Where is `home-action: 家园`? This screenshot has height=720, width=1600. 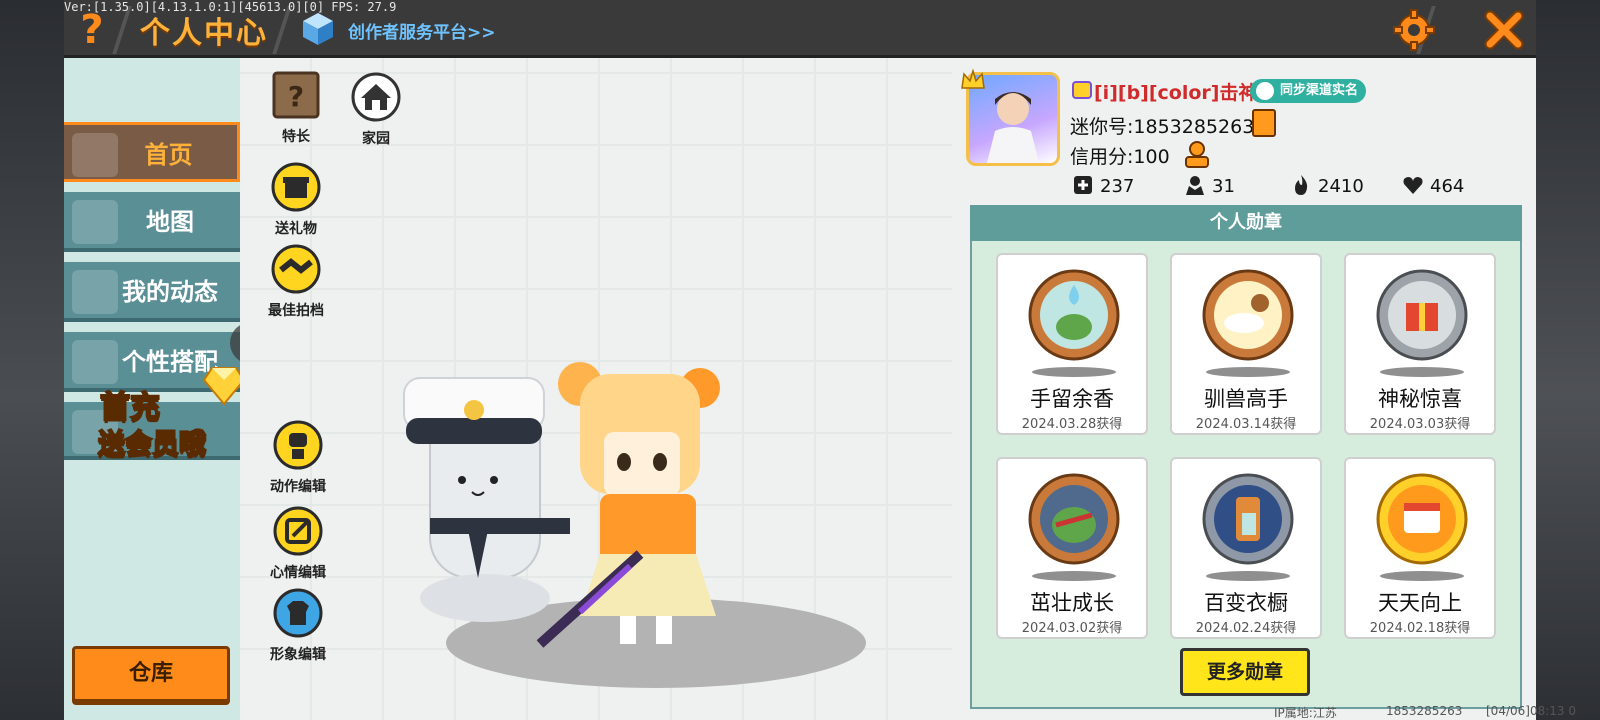 home-action: 家园 is located at coordinates (376, 110).